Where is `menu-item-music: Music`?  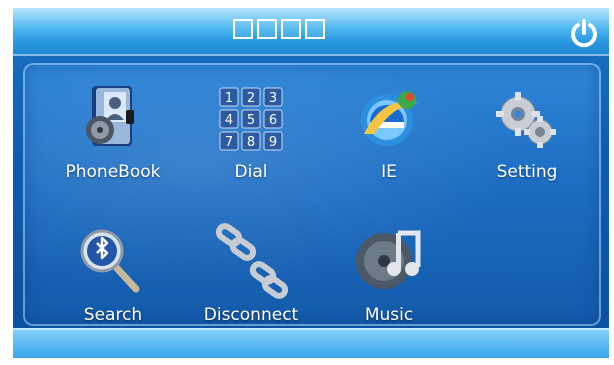
menu-item-music: Music is located at coordinates (389, 274).